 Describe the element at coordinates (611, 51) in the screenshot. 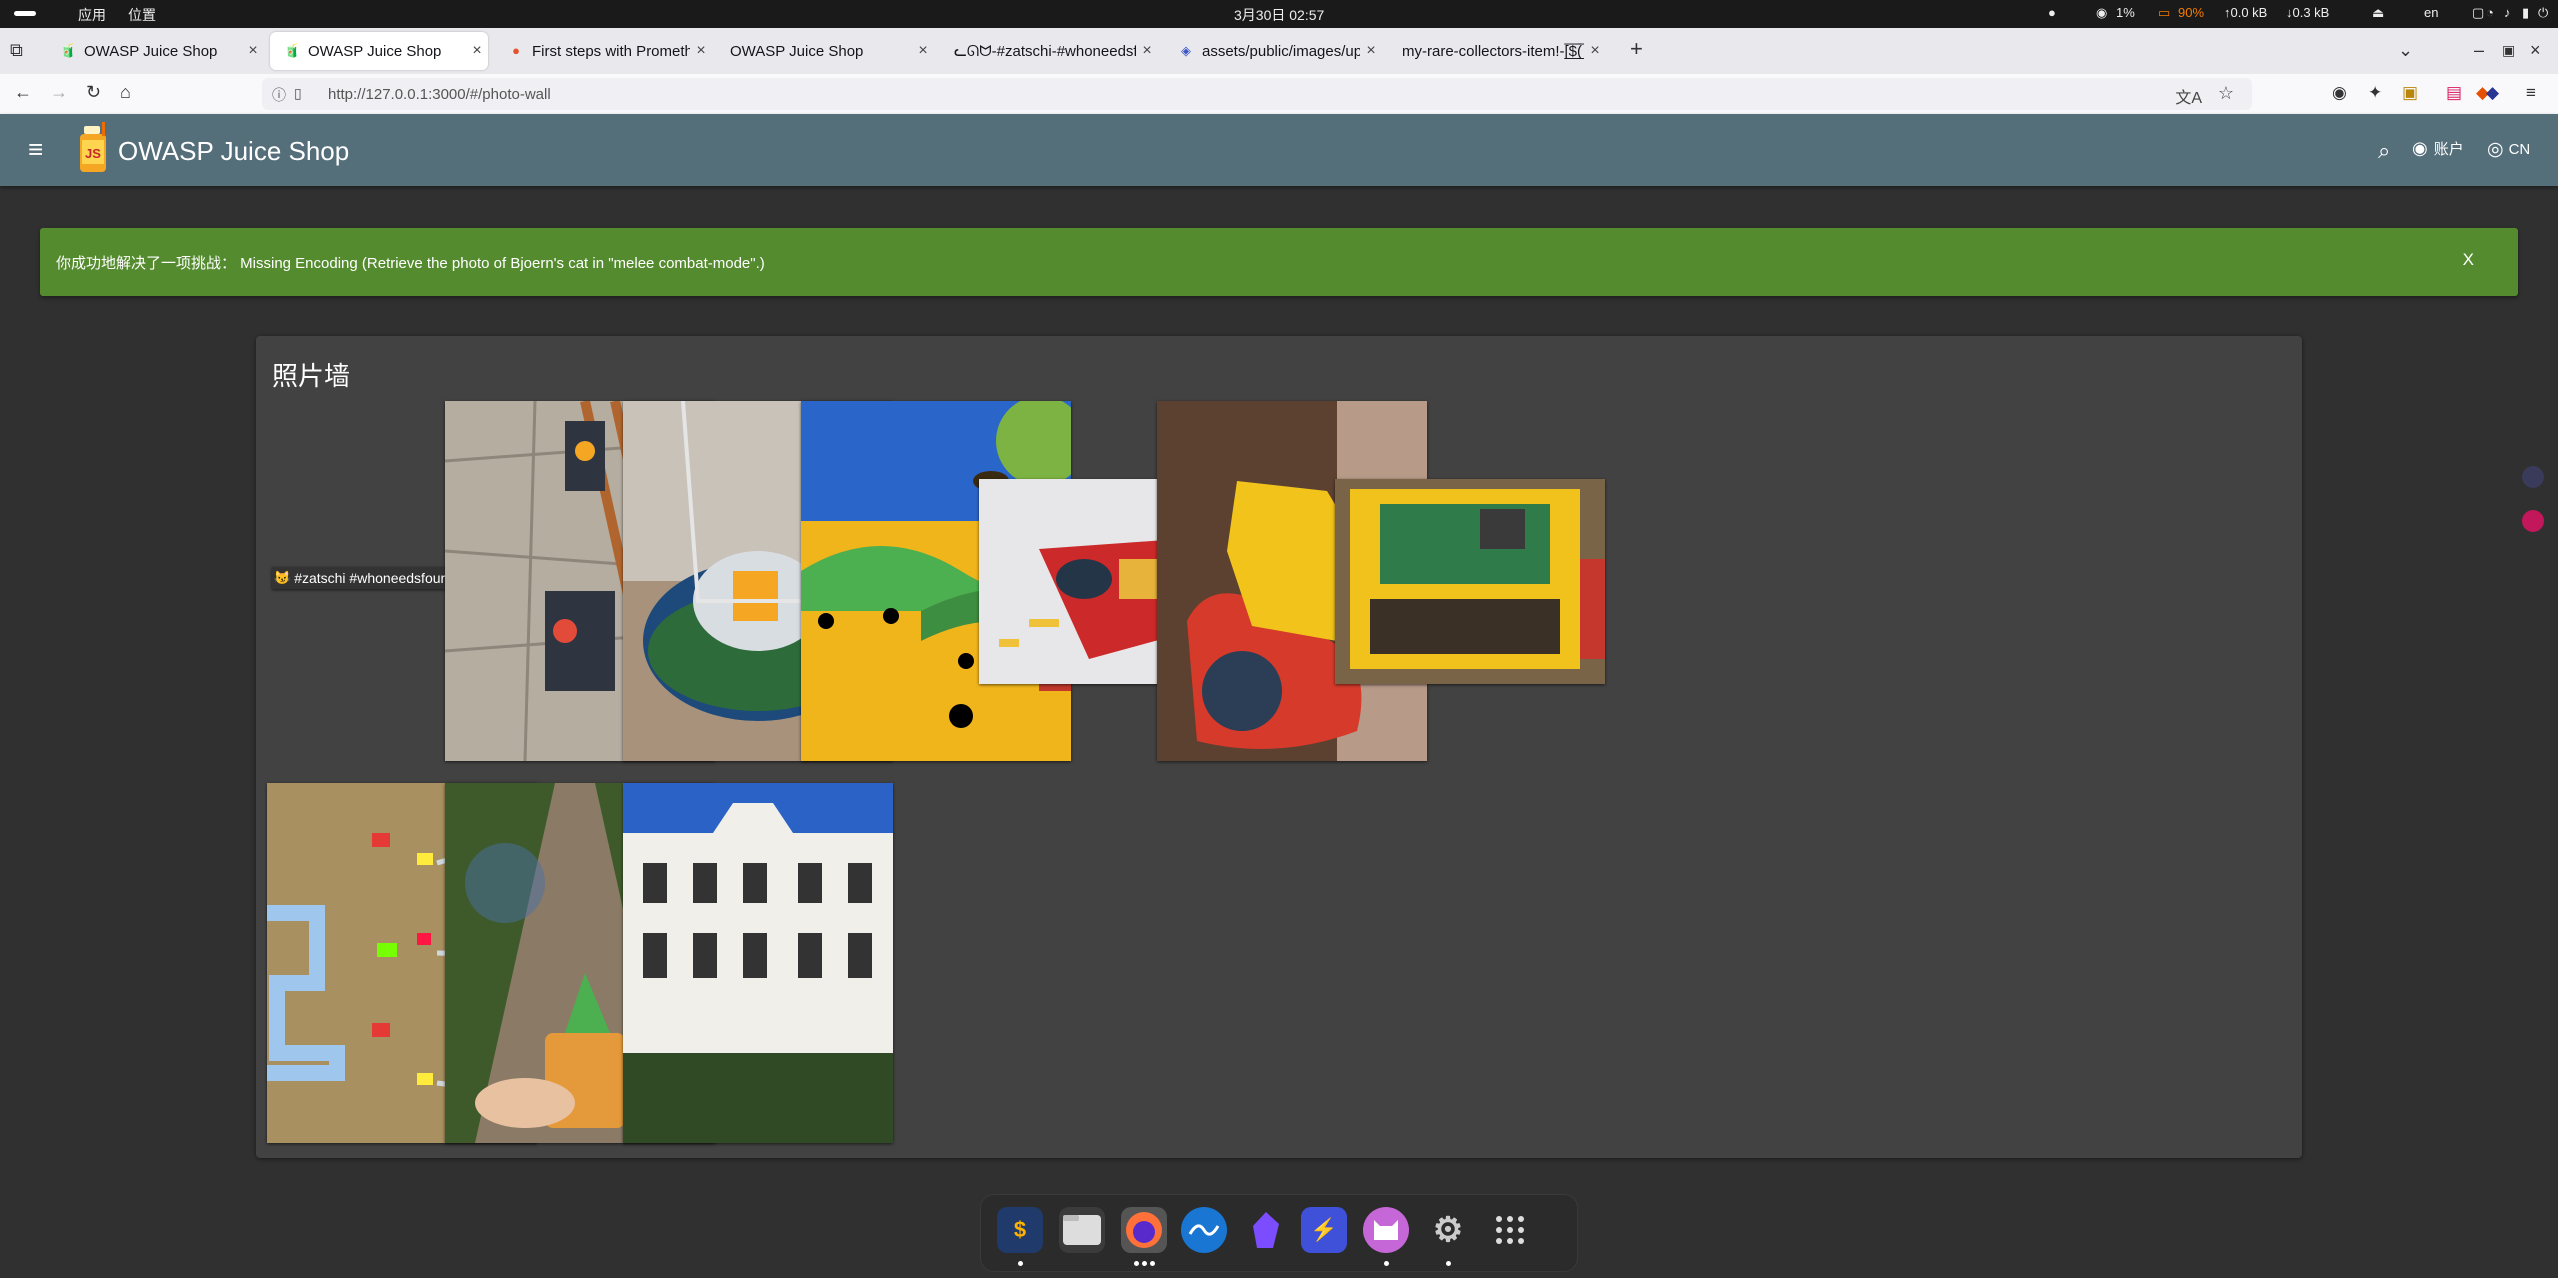

I see `tab-title: First steps with Promethe` at that location.